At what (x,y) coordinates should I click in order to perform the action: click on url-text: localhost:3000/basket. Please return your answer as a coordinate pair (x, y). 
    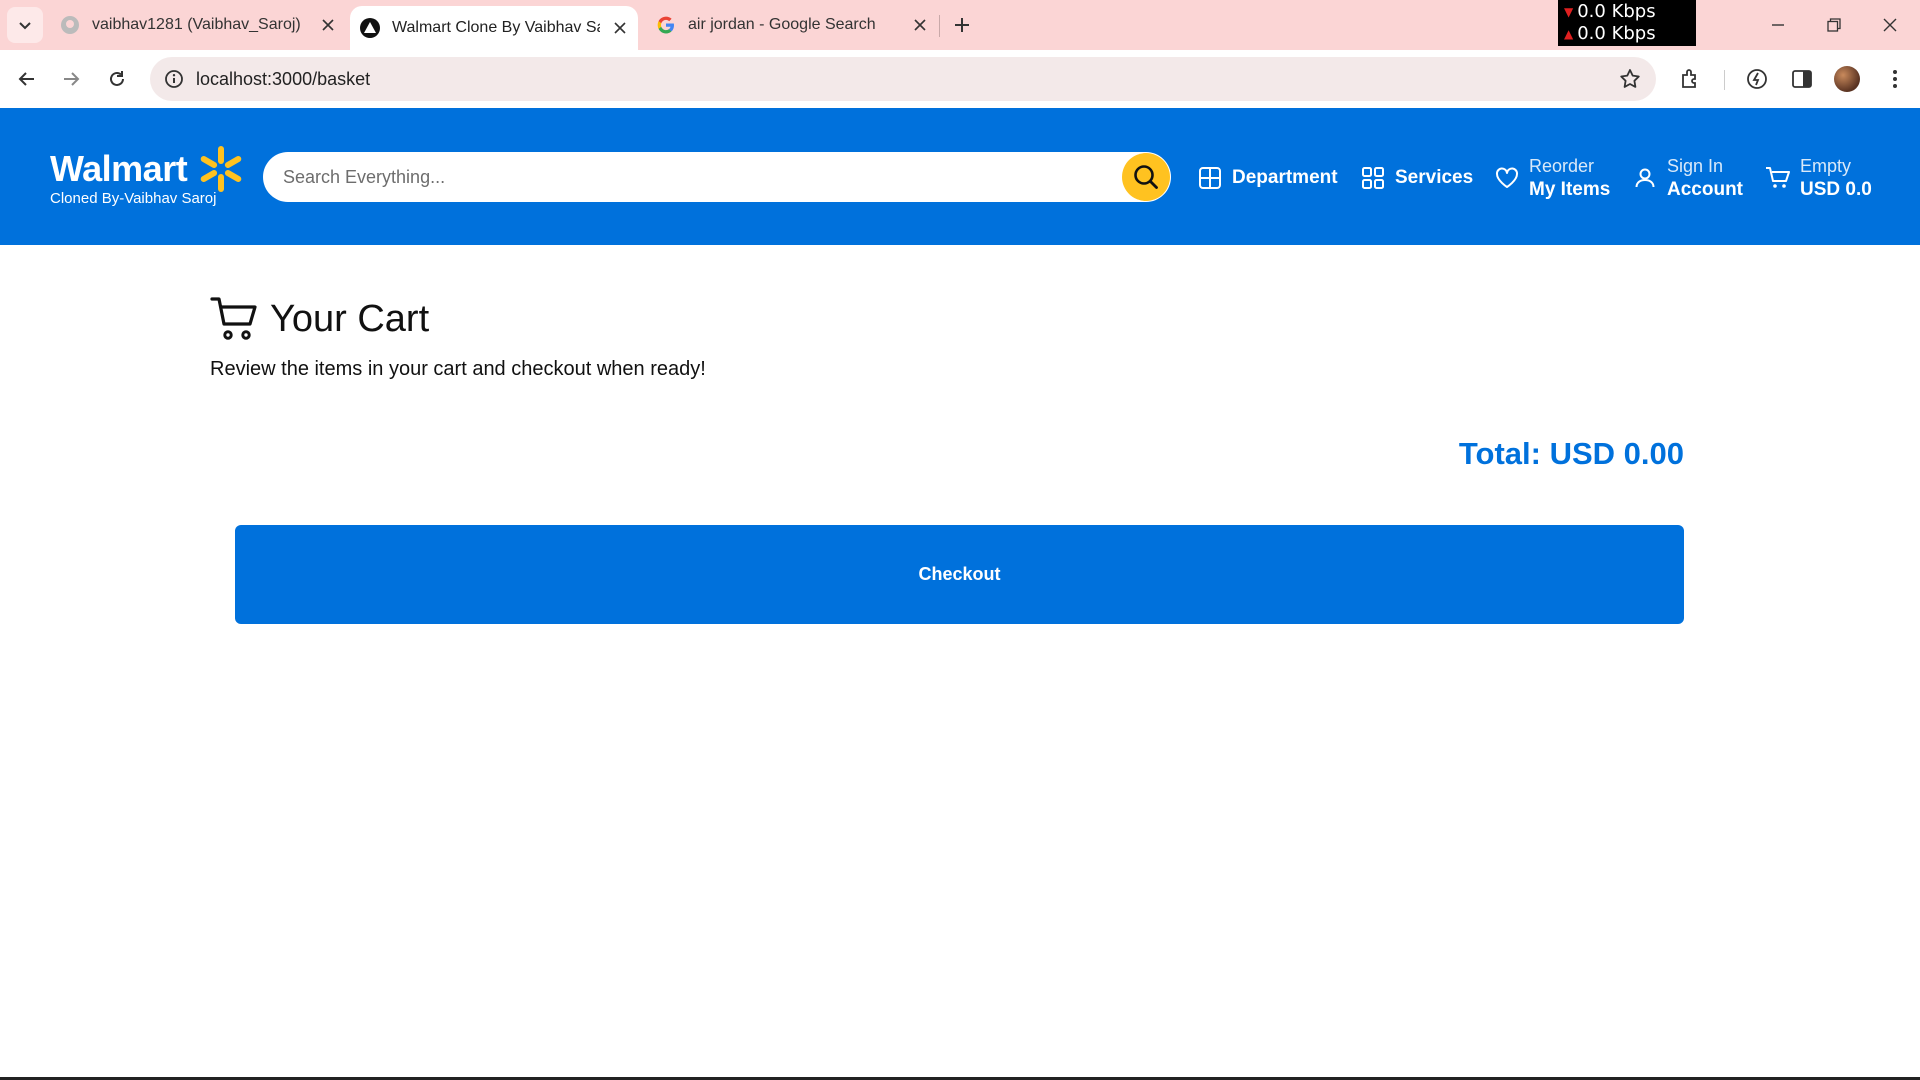
    Looking at the image, I should click on (283, 79).